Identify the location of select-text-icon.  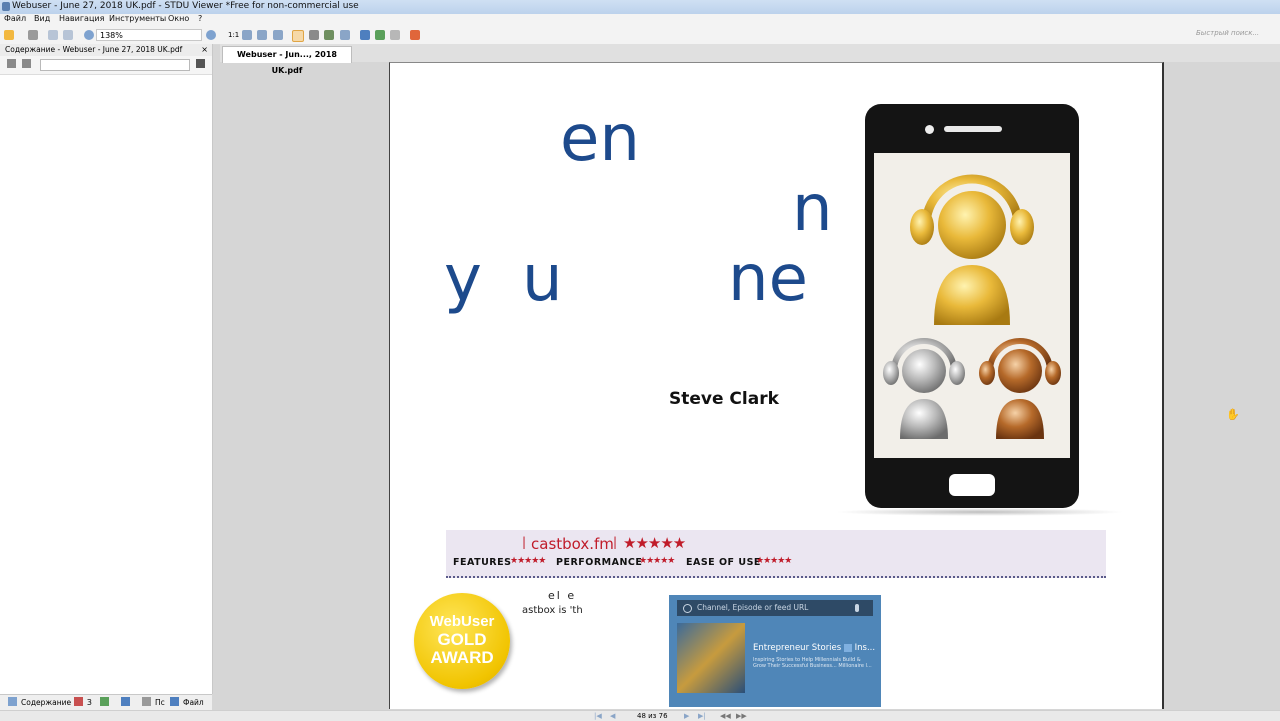
(314, 35).